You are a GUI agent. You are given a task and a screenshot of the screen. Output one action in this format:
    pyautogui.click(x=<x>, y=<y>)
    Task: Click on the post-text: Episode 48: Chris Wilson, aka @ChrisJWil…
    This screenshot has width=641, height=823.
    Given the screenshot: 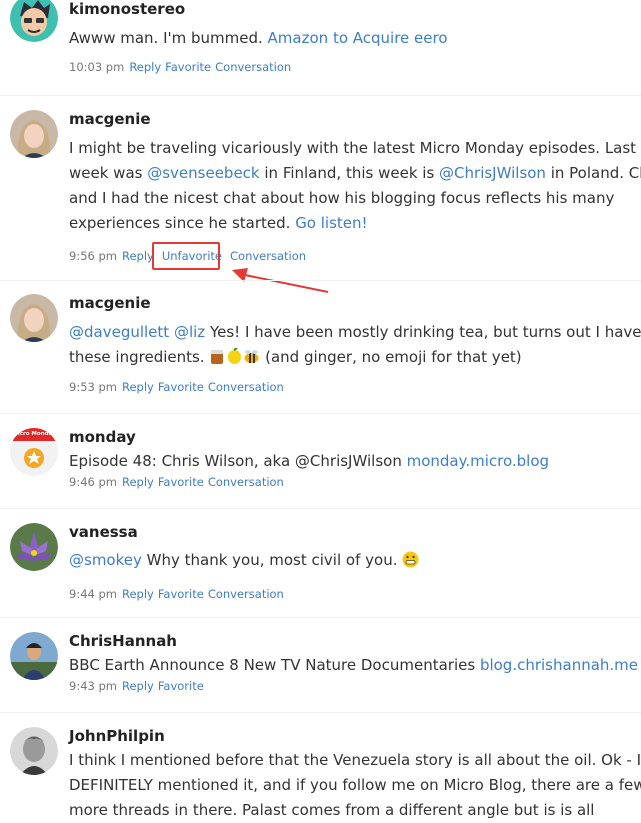 What is the action you would take?
    pyautogui.click(x=309, y=461)
    